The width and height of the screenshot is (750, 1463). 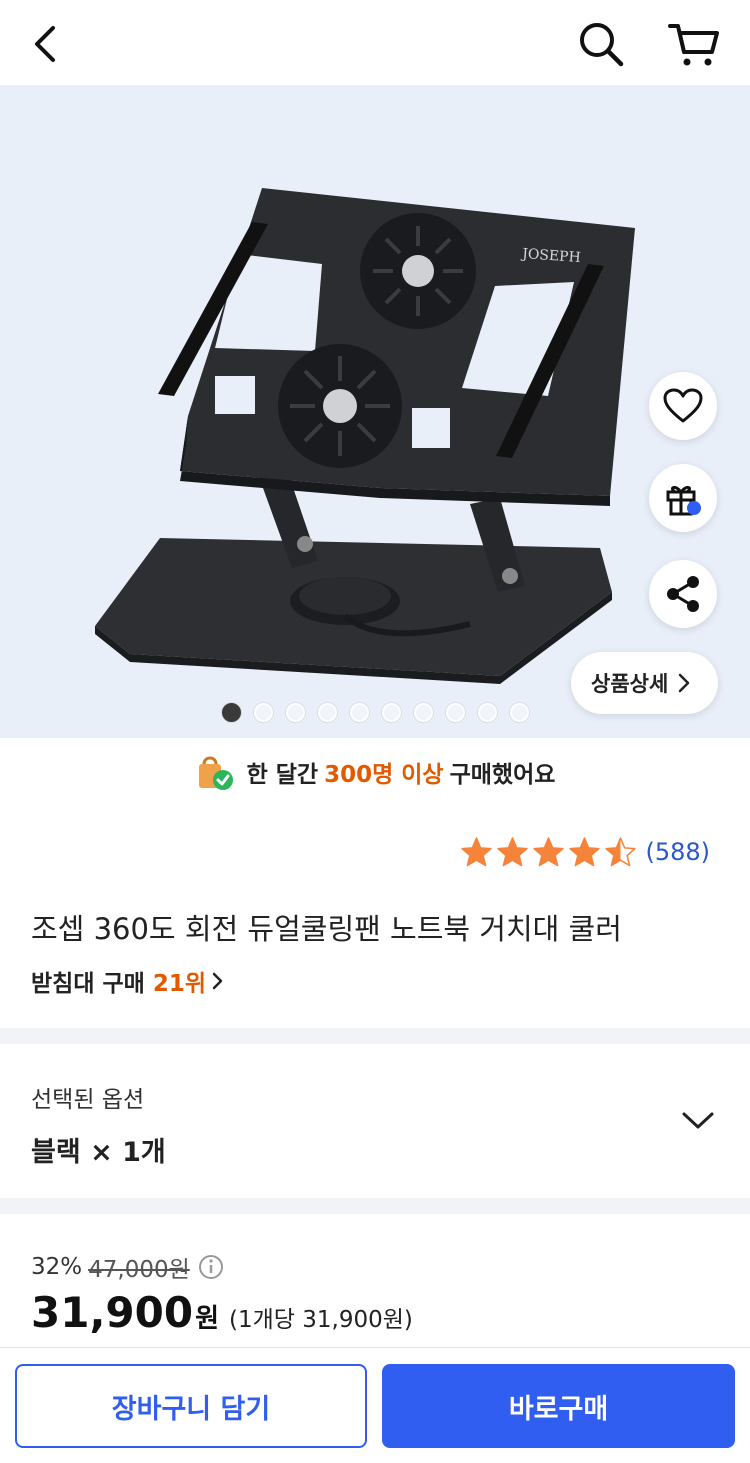 What do you see at coordinates (57, 1267) in the screenshot?
I see `discount-rate: 32%` at bounding box center [57, 1267].